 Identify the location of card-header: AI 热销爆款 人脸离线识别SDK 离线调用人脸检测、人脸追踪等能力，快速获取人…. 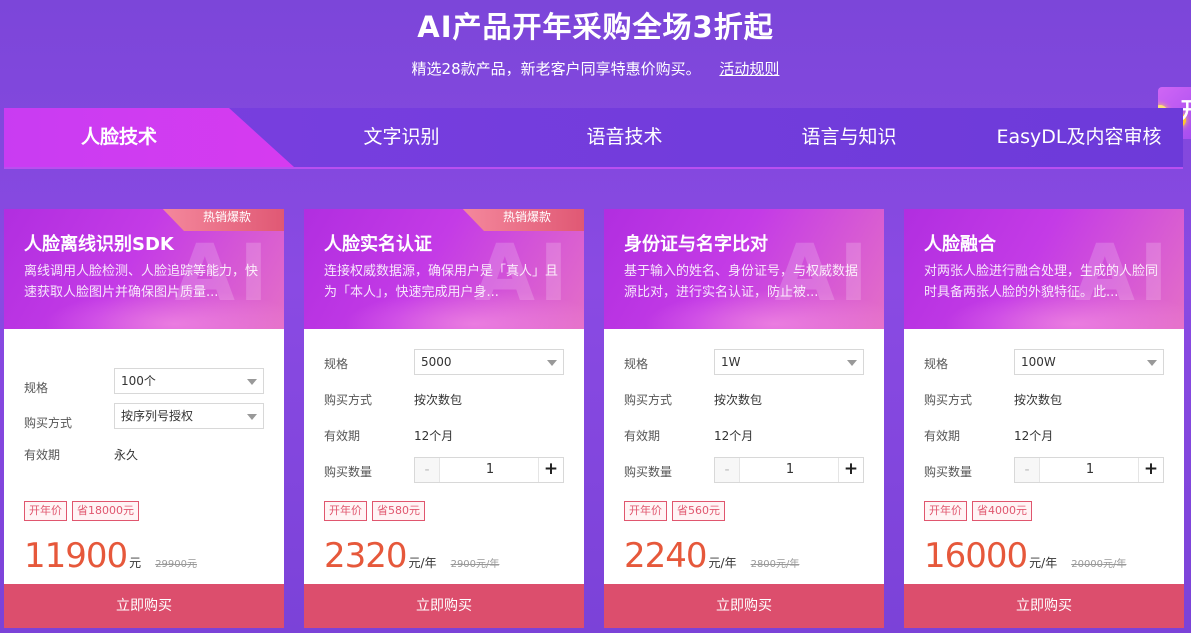
(144, 269).